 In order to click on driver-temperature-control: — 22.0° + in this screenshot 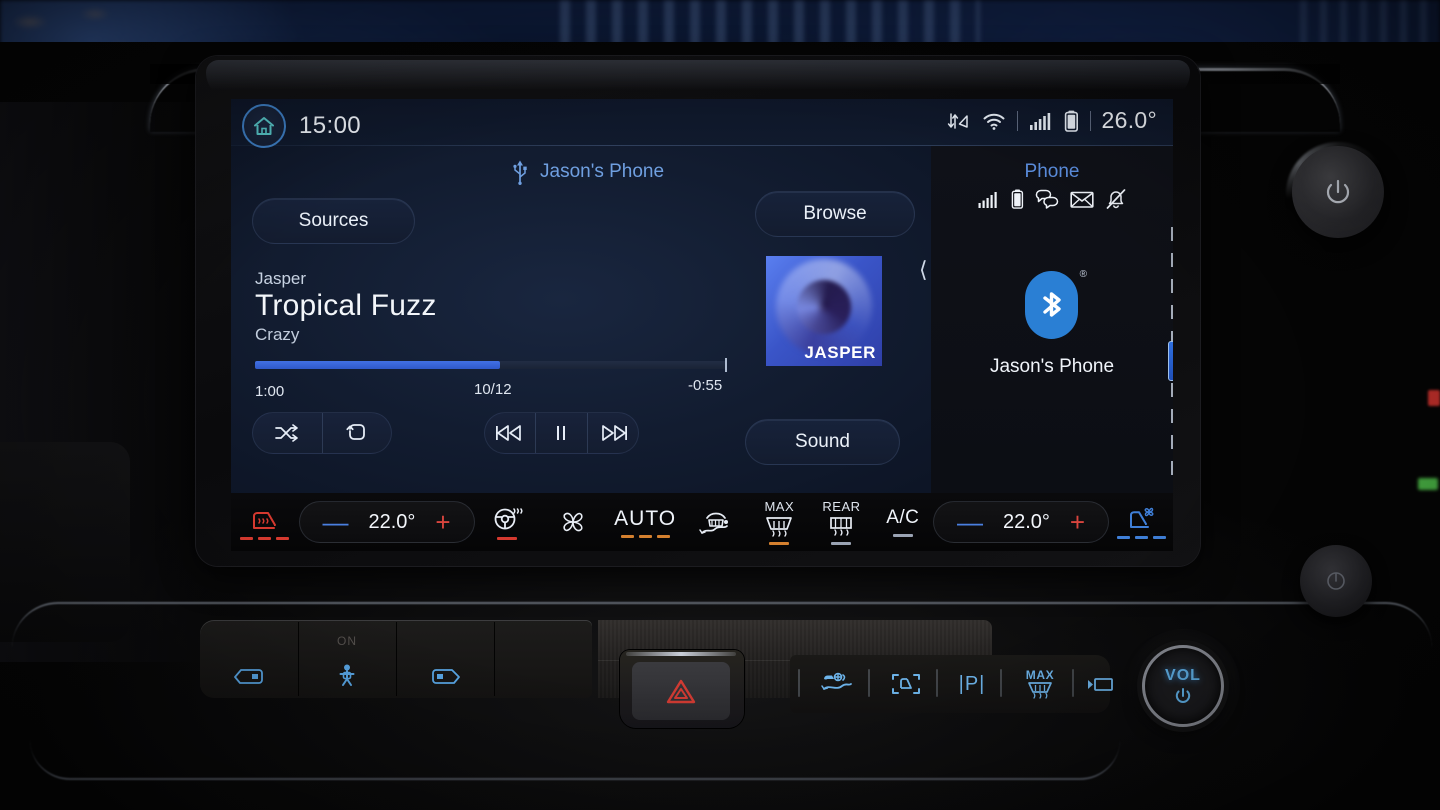, I will do `click(386, 522)`.